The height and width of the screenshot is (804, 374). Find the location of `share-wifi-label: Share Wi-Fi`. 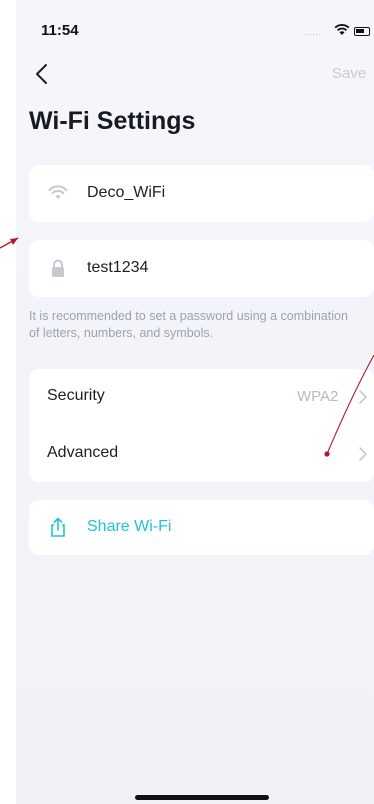

share-wifi-label: Share Wi-Fi is located at coordinates (129, 526).